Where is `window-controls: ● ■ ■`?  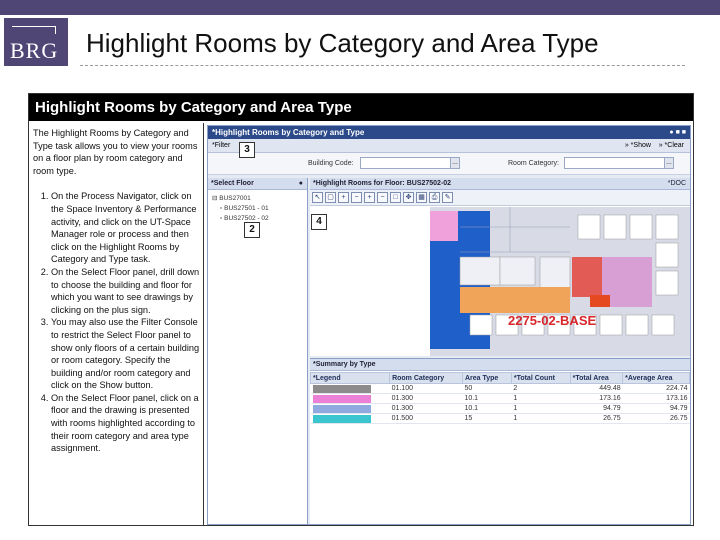
window-controls: ● ■ ■ is located at coordinates (677, 132).